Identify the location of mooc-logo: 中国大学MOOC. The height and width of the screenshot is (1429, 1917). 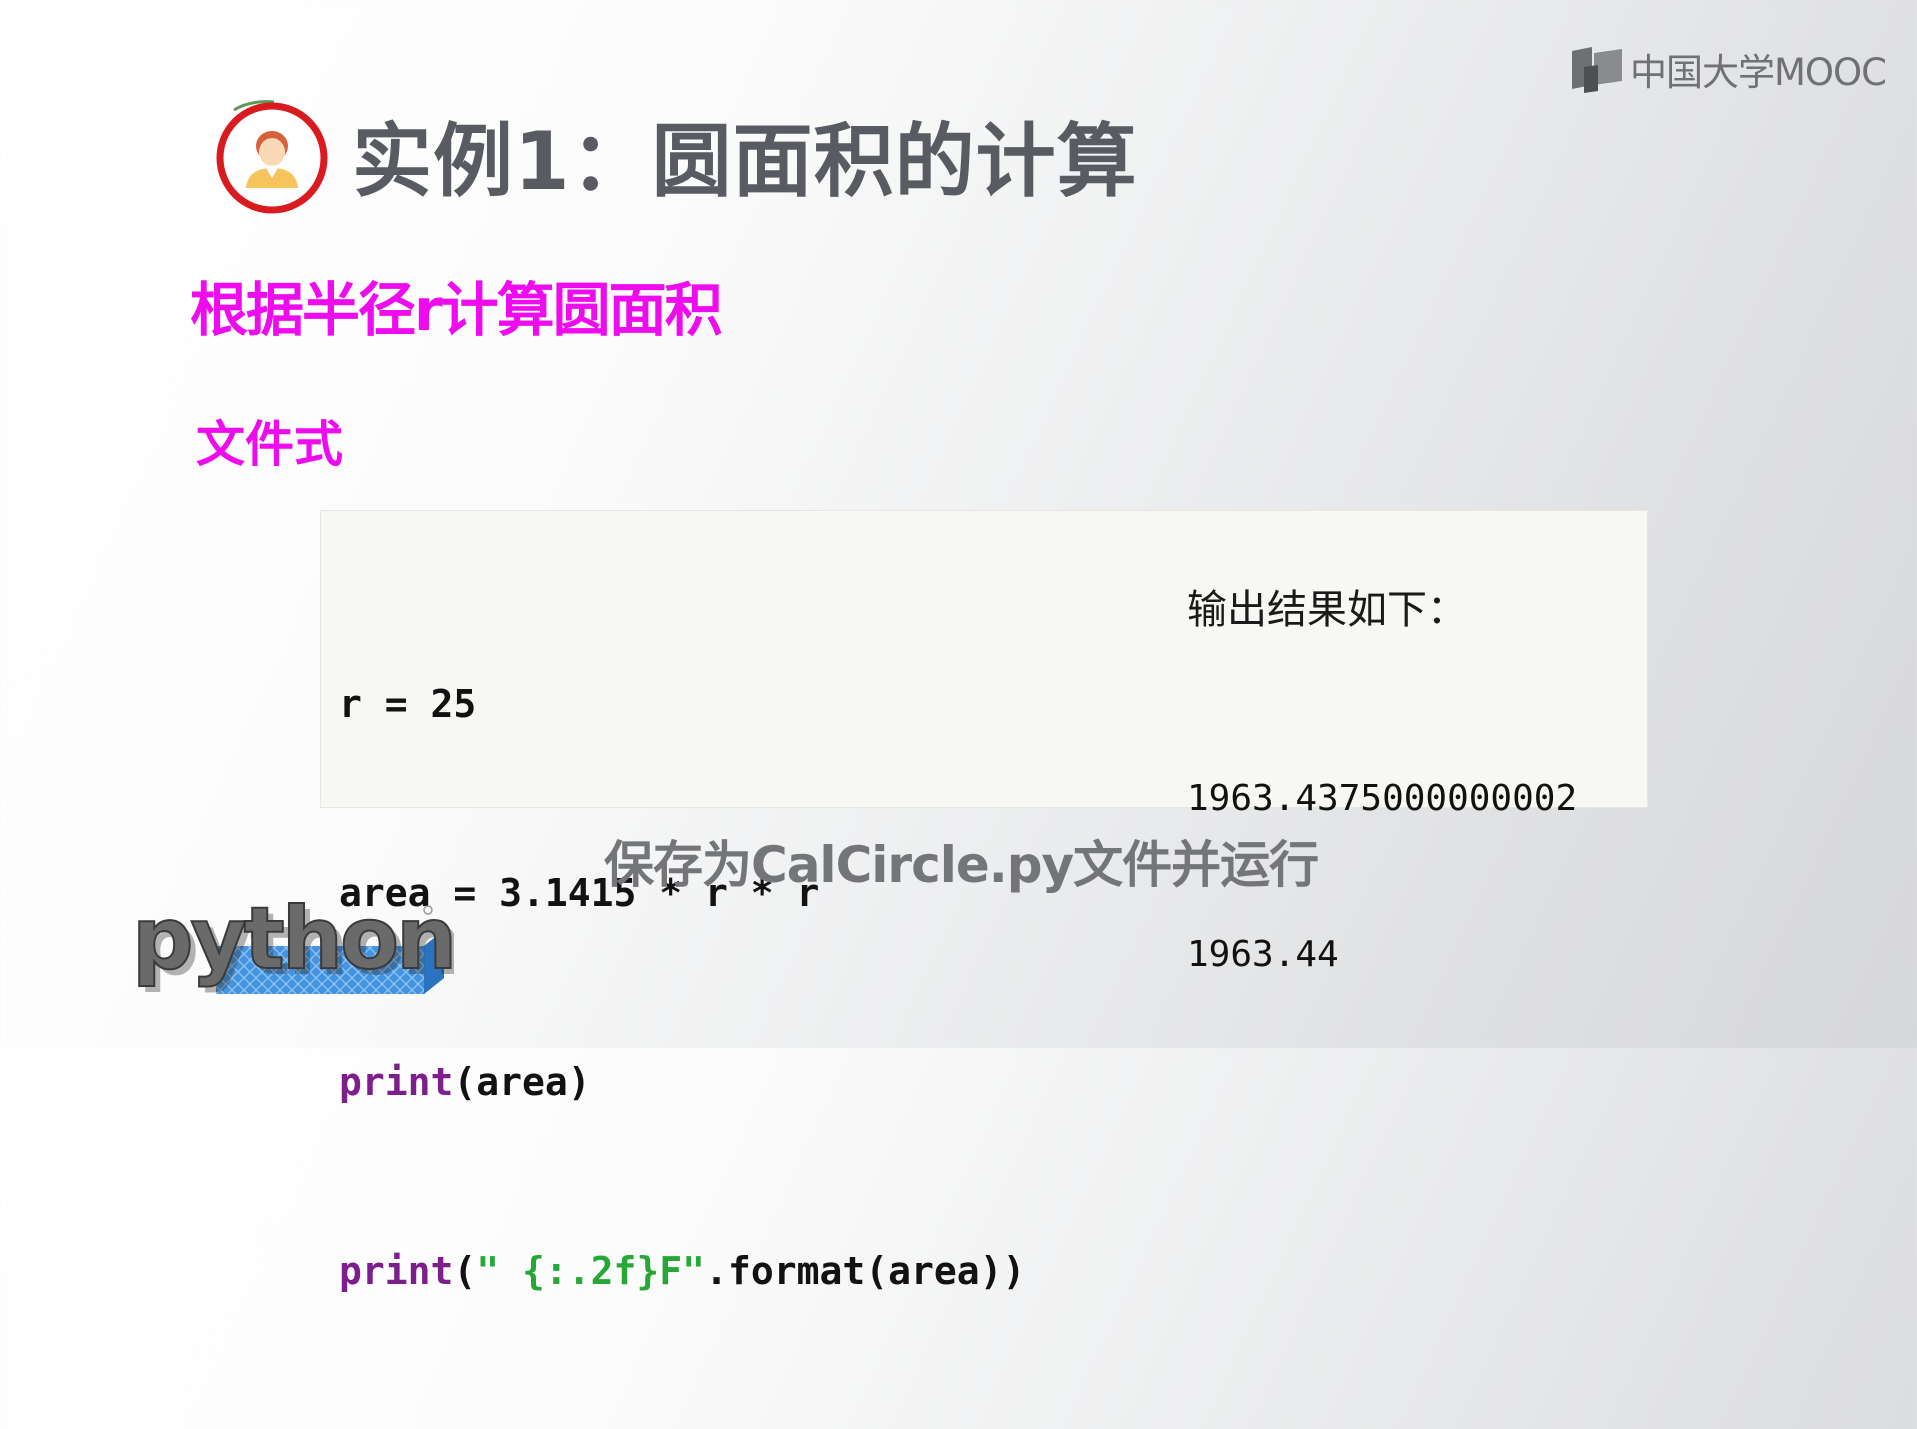
(1728, 69).